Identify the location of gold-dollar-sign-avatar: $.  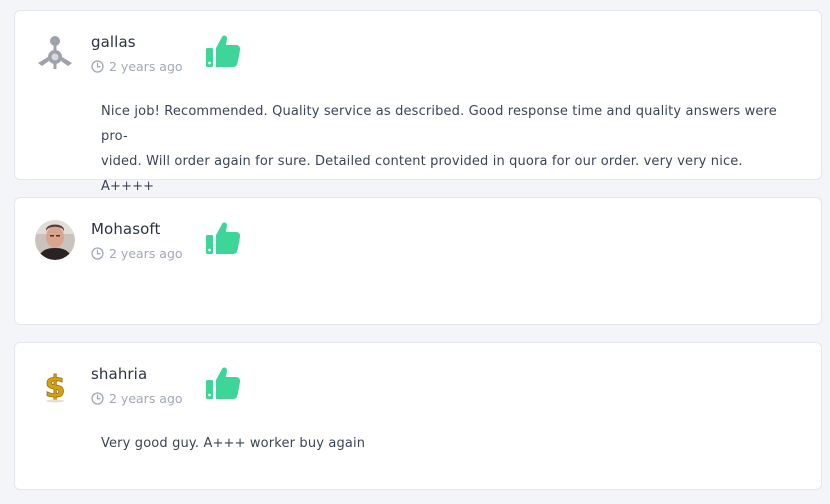
(55, 385).